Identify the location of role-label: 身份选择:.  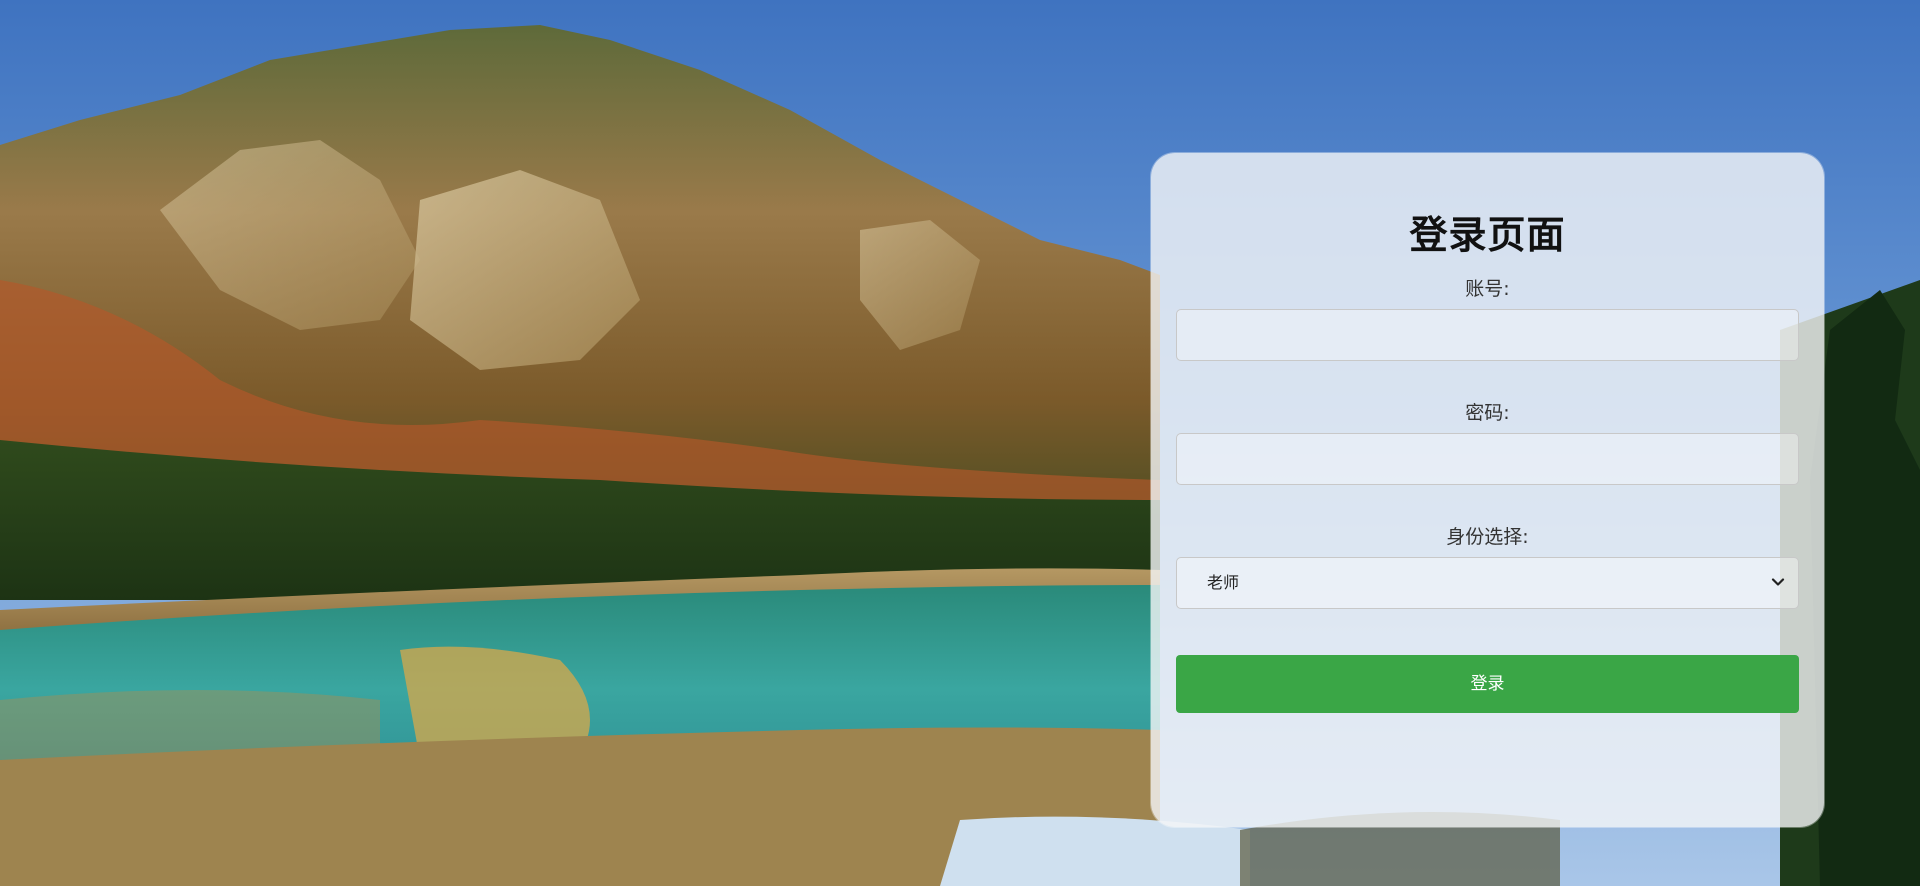
(1487, 537).